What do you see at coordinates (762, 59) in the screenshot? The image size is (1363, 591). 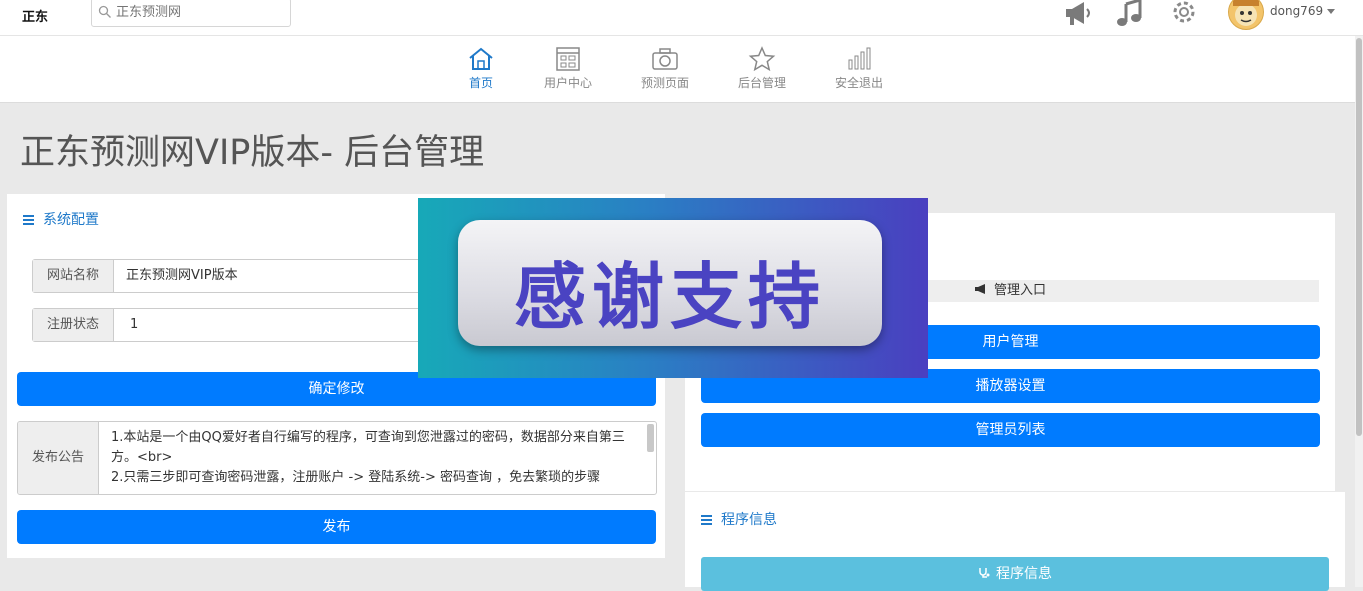 I see `star-icon` at bounding box center [762, 59].